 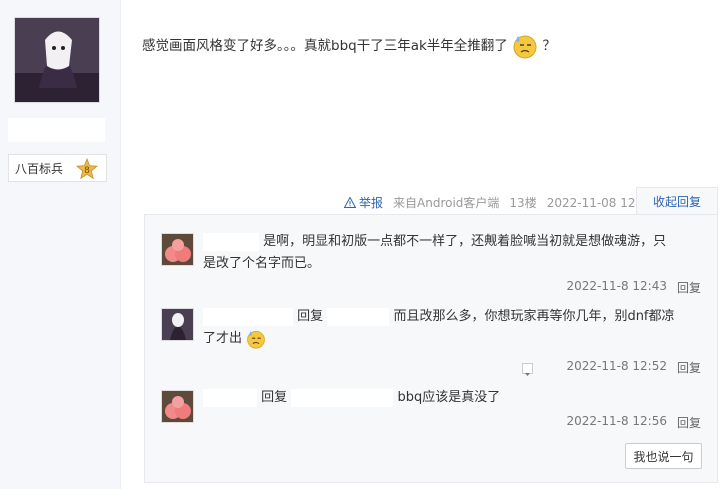 What do you see at coordinates (616, 421) in the screenshot?
I see `reply-datetime: 2022-11-8 12:56` at bounding box center [616, 421].